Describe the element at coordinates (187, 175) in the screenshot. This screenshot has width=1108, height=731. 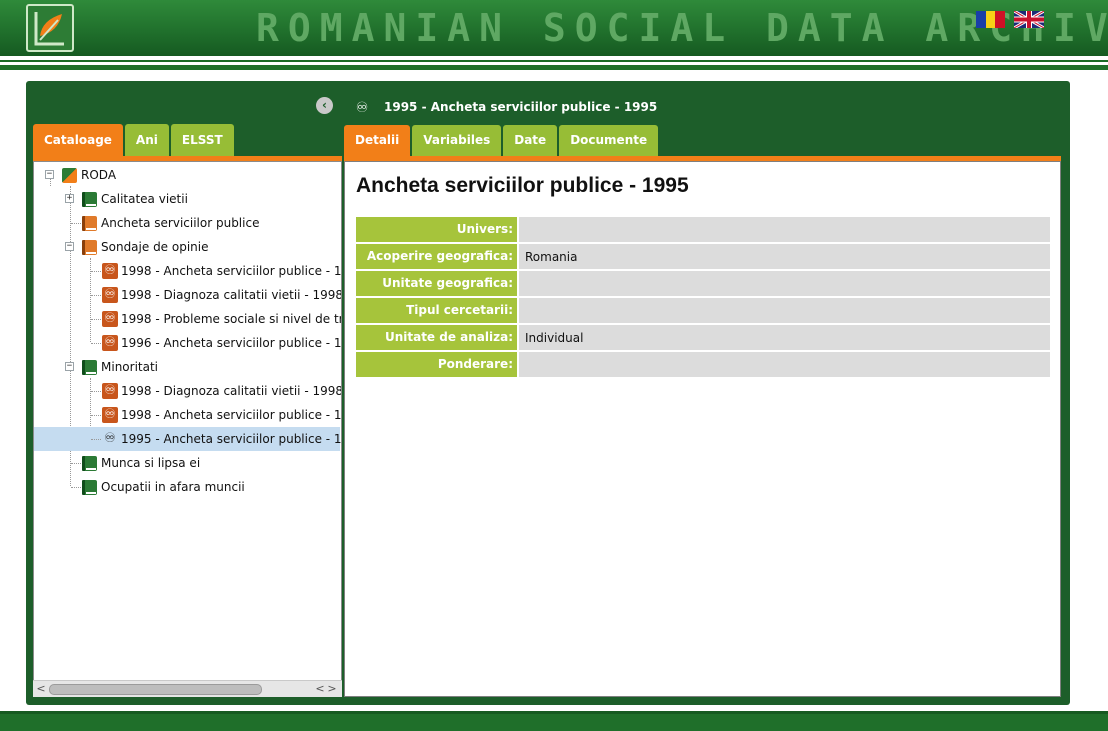
I see `tree-item-roda: − RODA` at that location.